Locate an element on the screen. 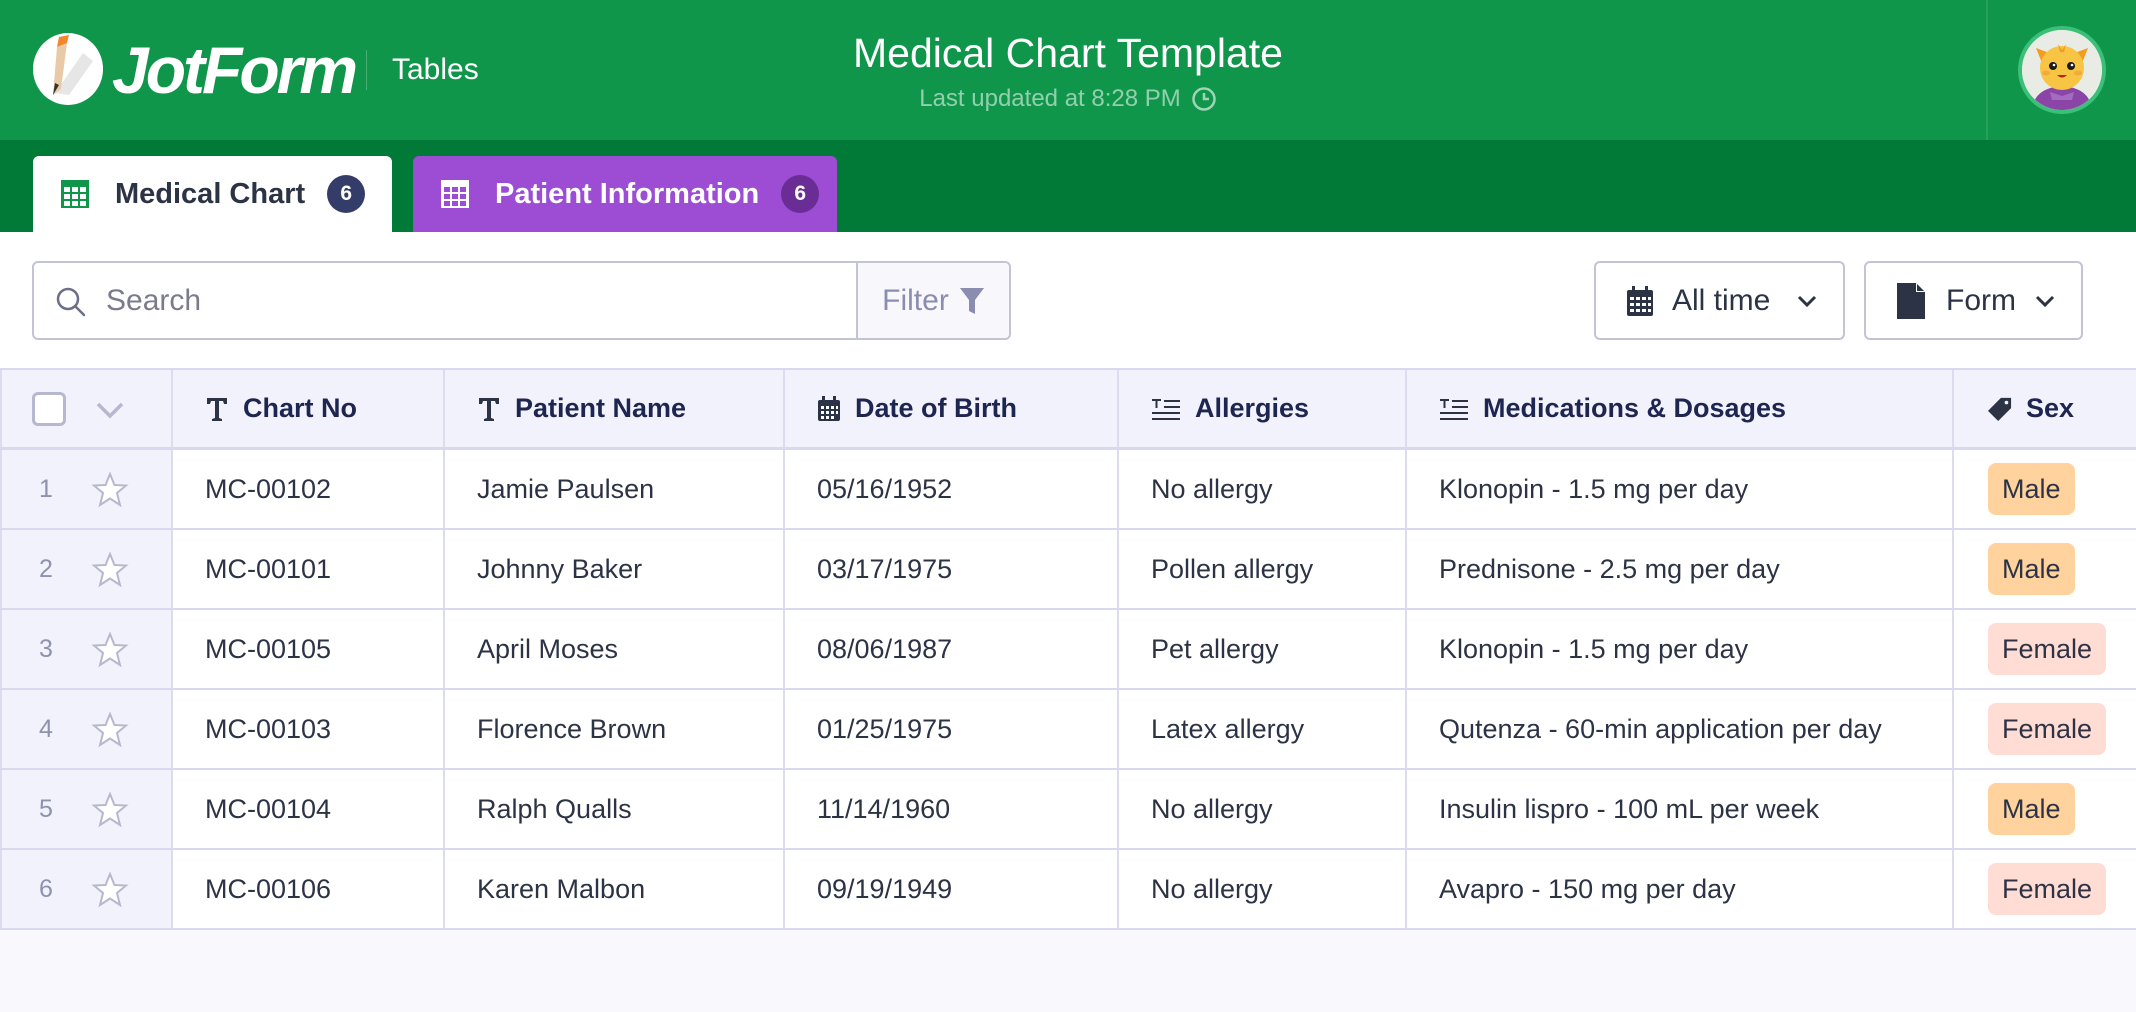  cell-date-of-birth: 05/16/1952 is located at coordinates (952, 489).